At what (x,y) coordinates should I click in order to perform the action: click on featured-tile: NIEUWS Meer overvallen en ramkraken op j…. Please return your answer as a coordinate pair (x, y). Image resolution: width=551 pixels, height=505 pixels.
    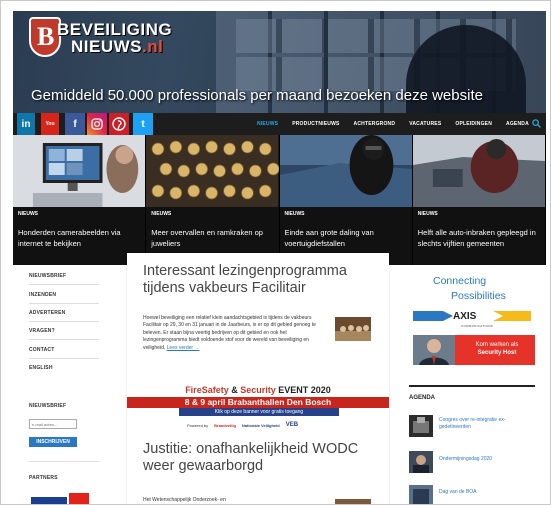
    Looking at the image, I should click on (213, 200).